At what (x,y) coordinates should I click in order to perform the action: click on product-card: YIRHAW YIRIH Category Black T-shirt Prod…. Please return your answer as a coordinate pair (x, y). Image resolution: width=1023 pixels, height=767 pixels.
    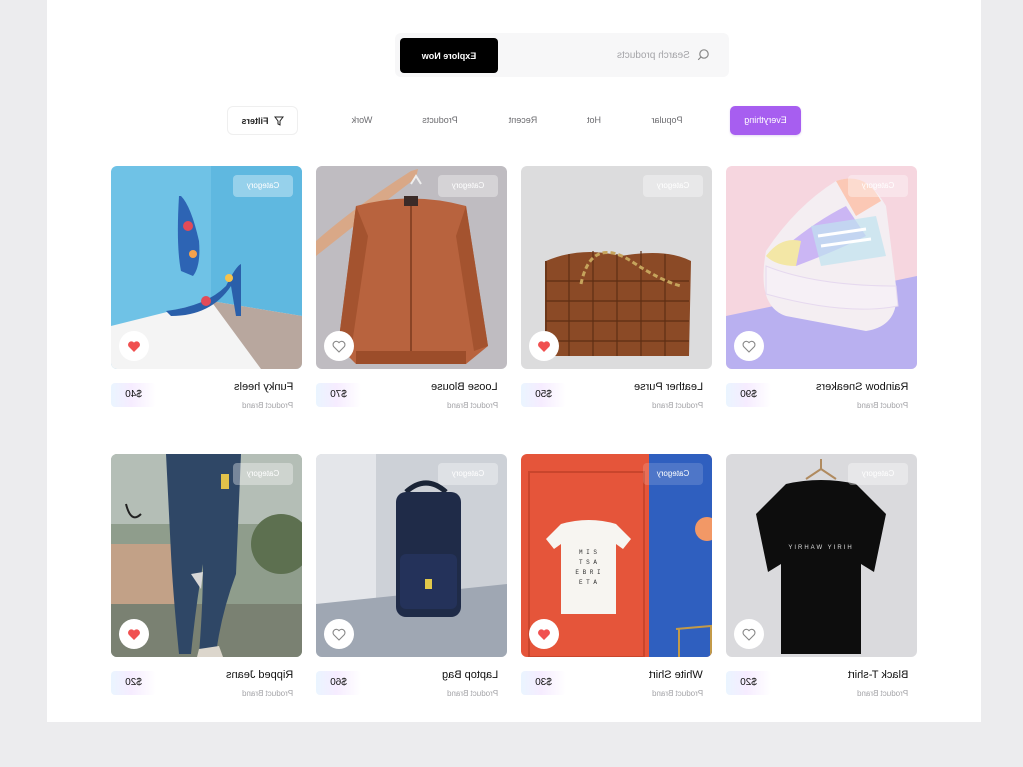
    Looking at the image, I should click on (821, 579).